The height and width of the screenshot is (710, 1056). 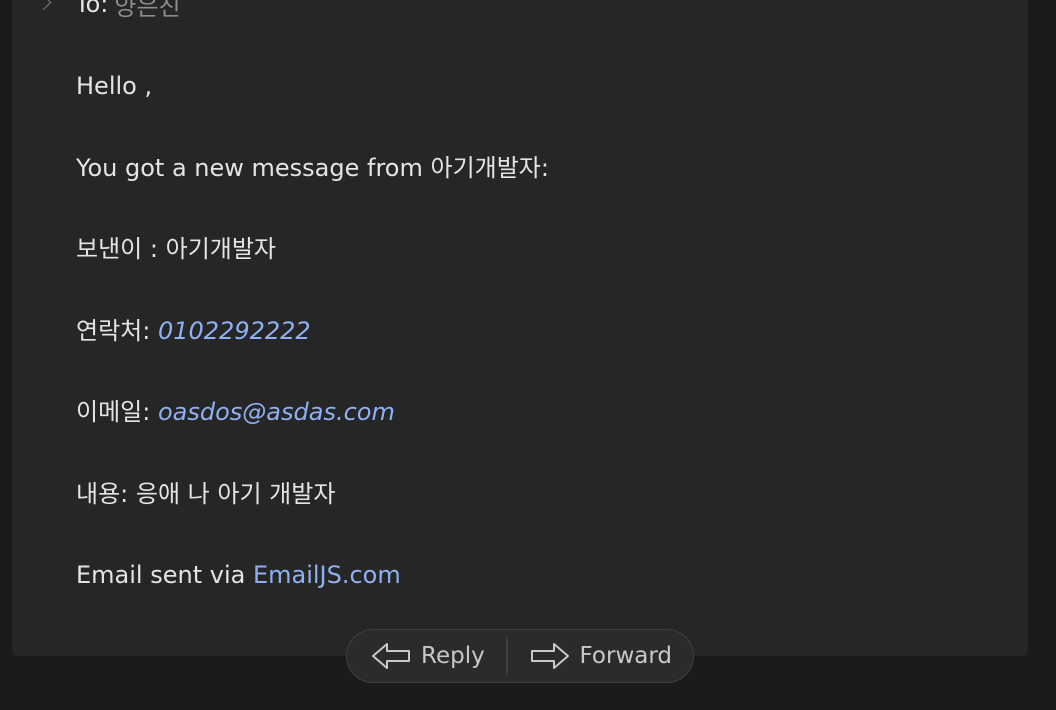 I want to click on sender-label: 보낸이 :, so click(x=117, y=249).